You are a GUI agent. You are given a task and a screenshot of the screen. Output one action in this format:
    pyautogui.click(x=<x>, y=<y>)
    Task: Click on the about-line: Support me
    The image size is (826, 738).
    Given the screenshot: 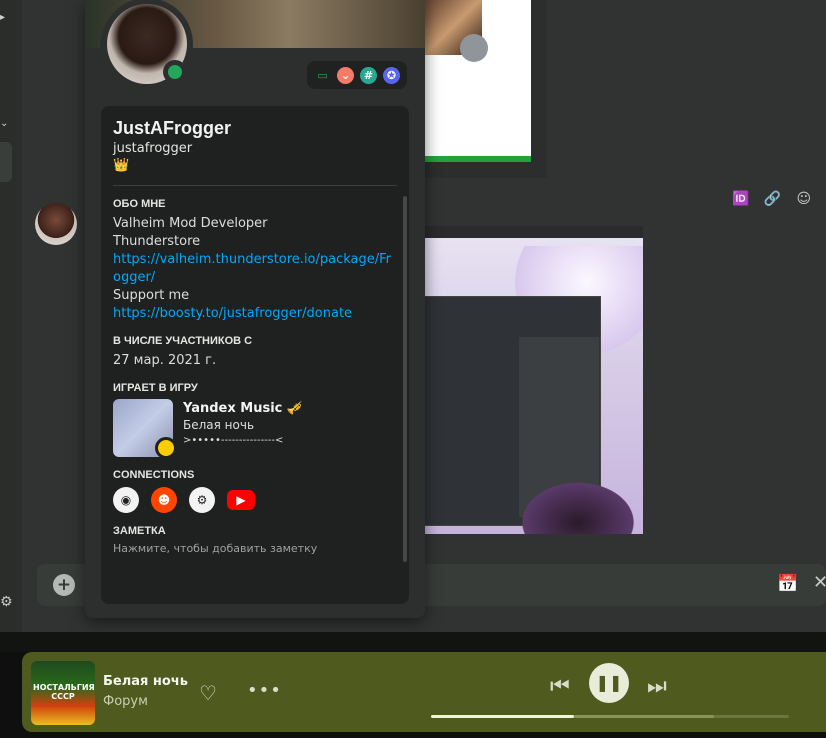 What is the action you would take?
    pyautogui.click(x=151, y=295)
    